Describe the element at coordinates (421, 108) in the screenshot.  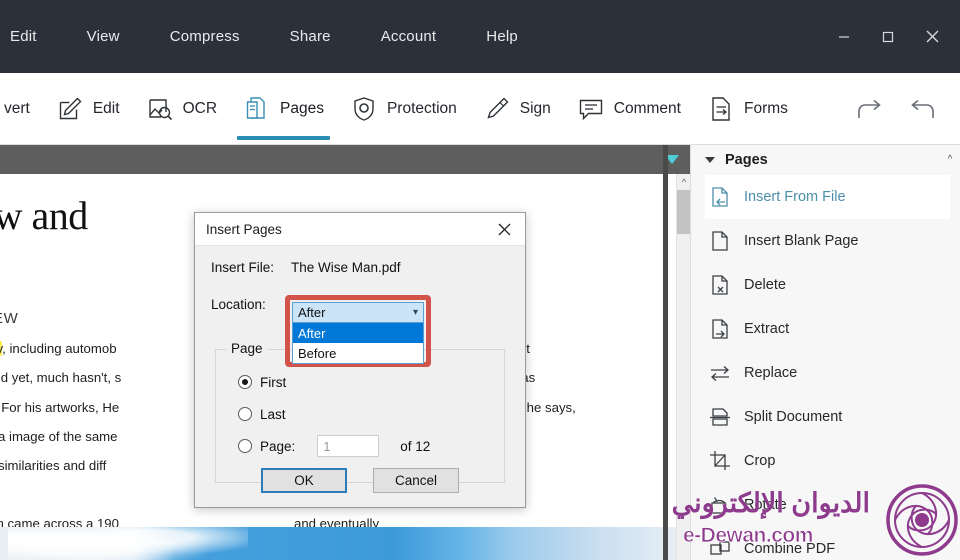
I see `tool-protection-label: Protection` at that location.